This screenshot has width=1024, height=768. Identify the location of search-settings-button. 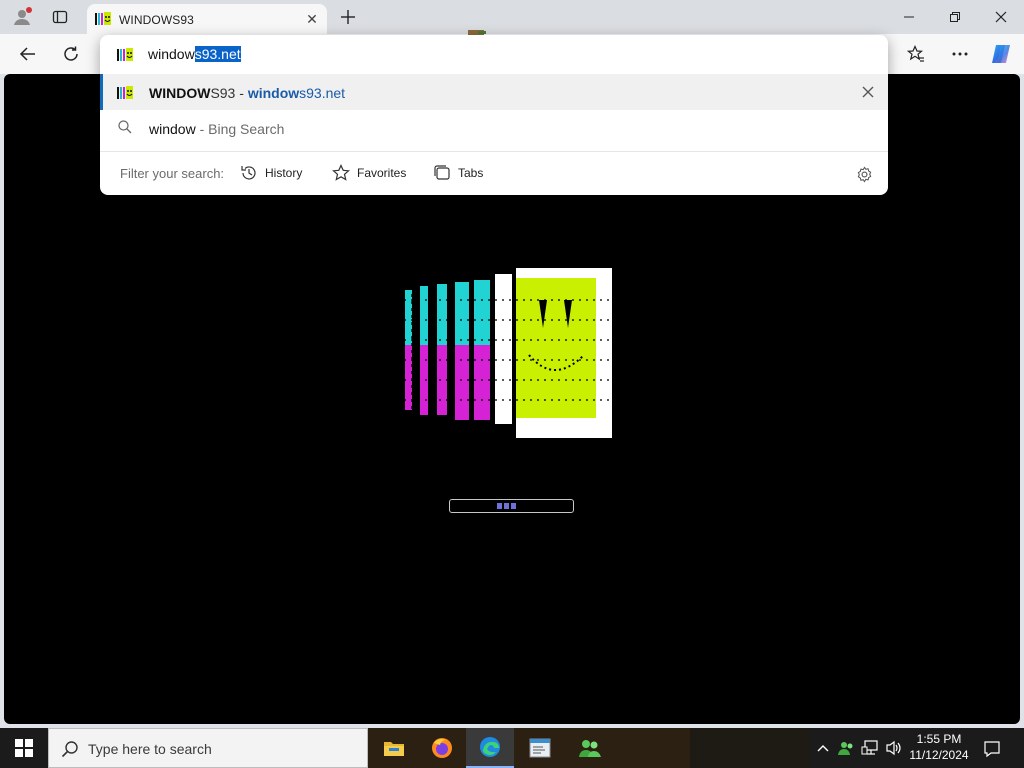
(864, 174).